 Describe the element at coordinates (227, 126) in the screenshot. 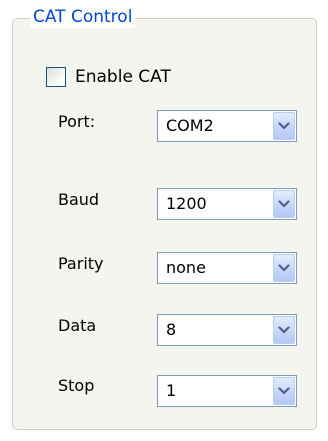

I see `port-combo: COM2` at that location.